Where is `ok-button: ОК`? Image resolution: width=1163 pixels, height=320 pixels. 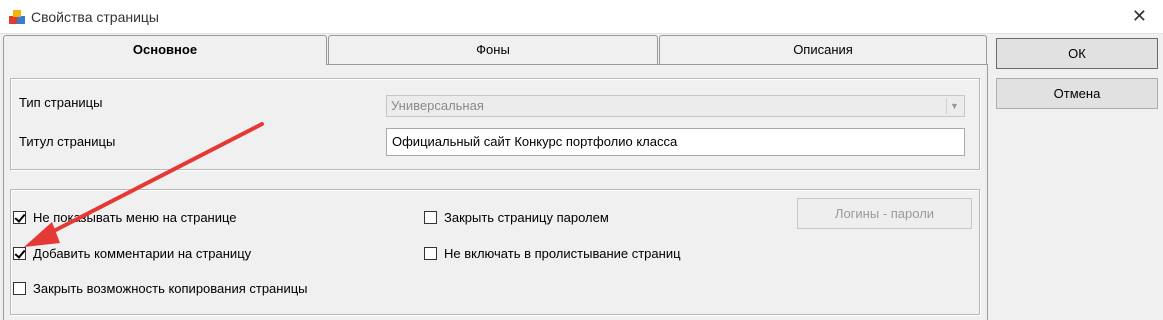
ok-button: ОК is located at coordinates (1077, 53).